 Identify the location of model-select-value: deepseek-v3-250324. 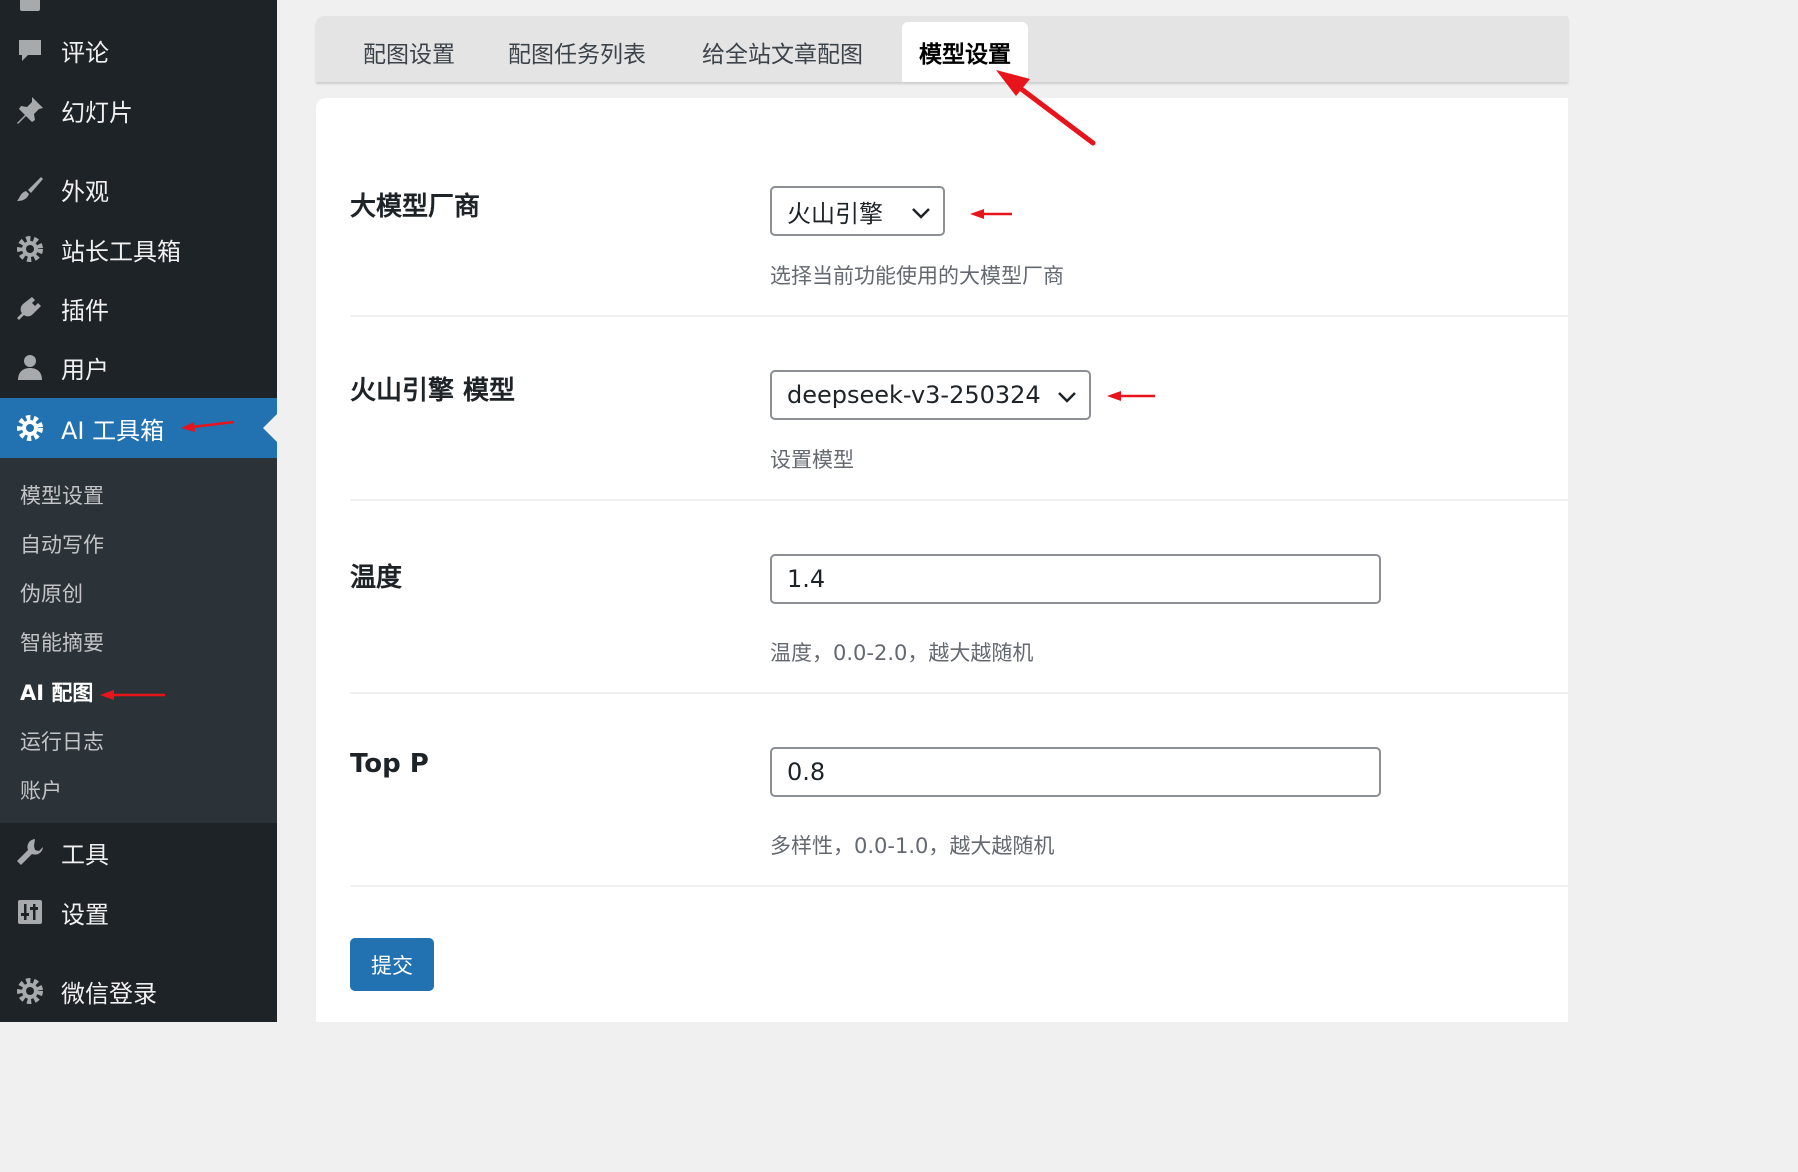
(914, 395).